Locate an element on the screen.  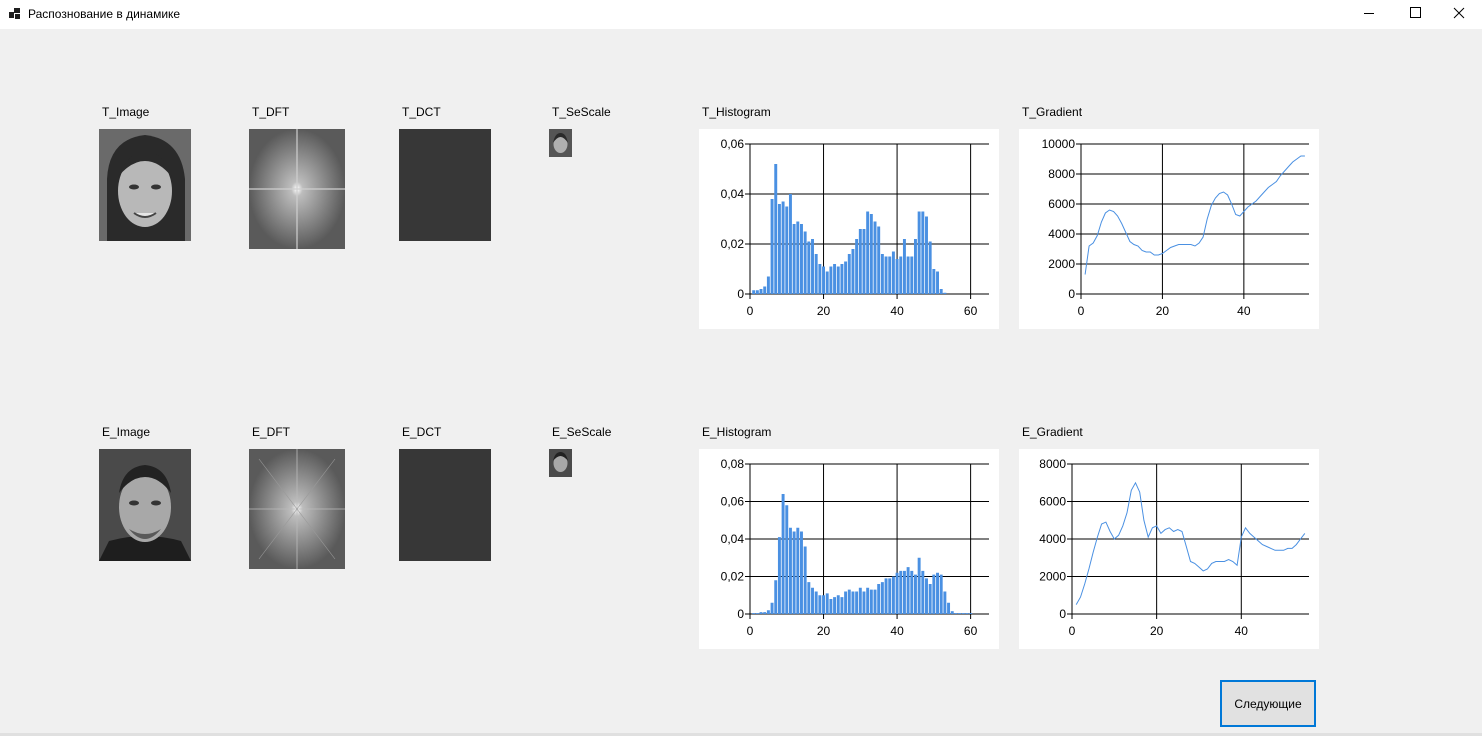
minimize-button is located at coordinates (1369, 14).